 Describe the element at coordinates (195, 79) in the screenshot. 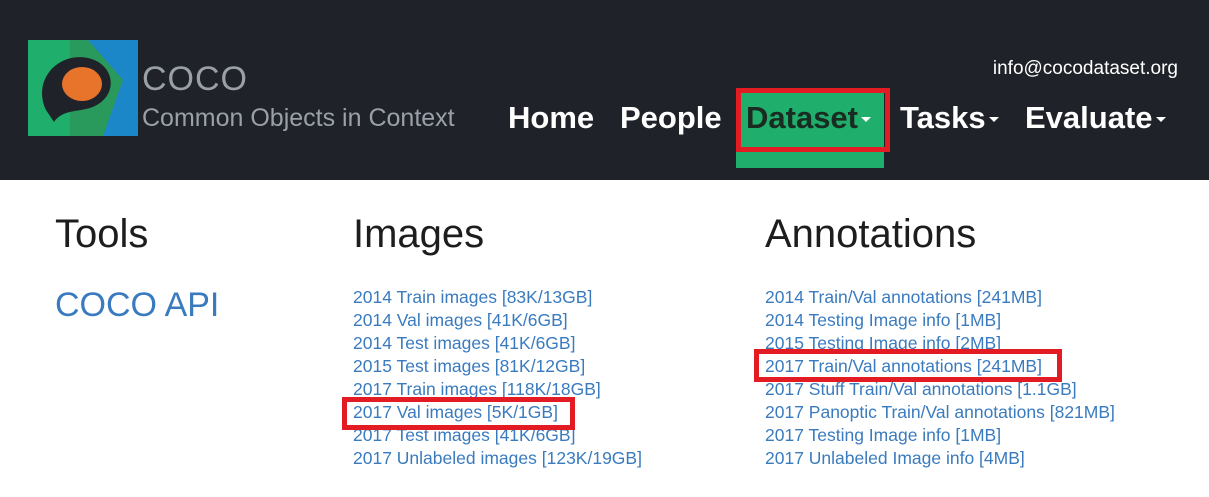

I see `brand-title: COCO` at that location.